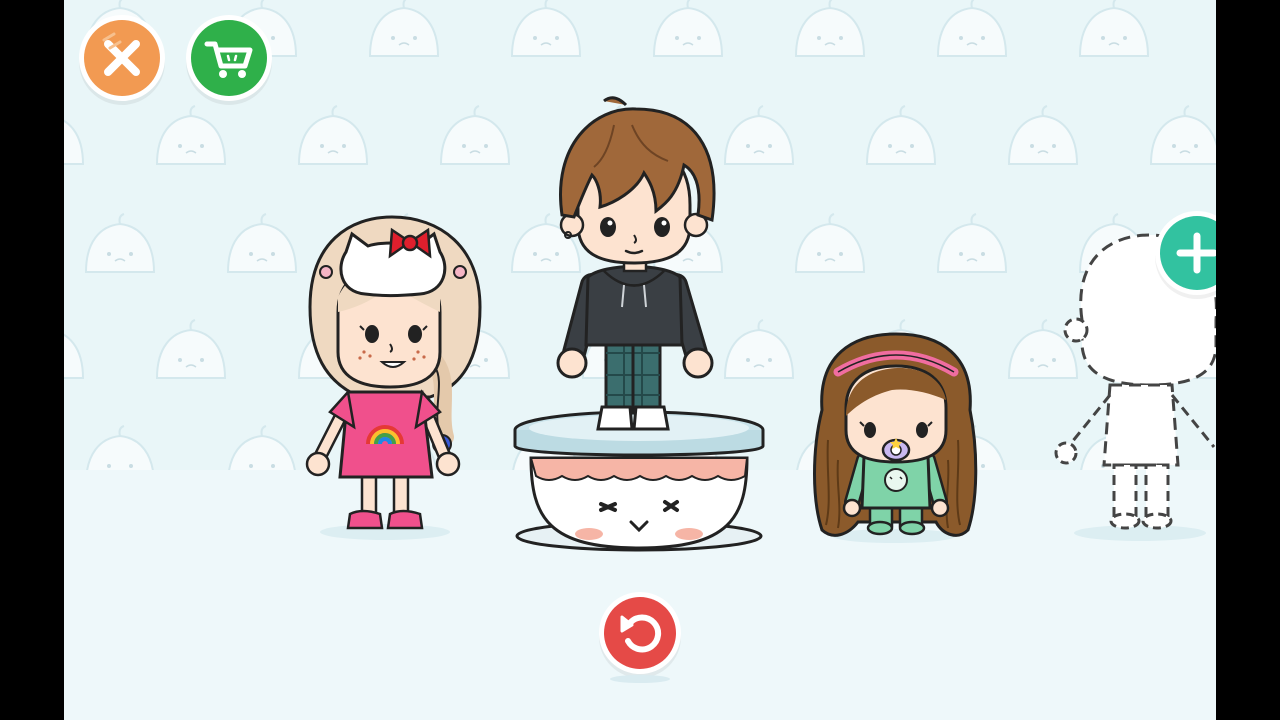  Describe the element at coordinates (395, 377) in the screenshot. I see `girl-character` at that location.